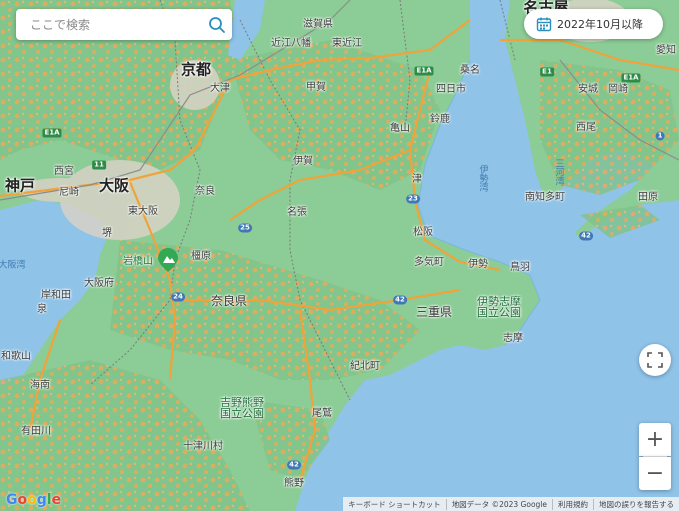  What do you see at coordinates (36, 431) in the screenshot?
I see `label-arida: 有田川` at bounding box center [36, 431].